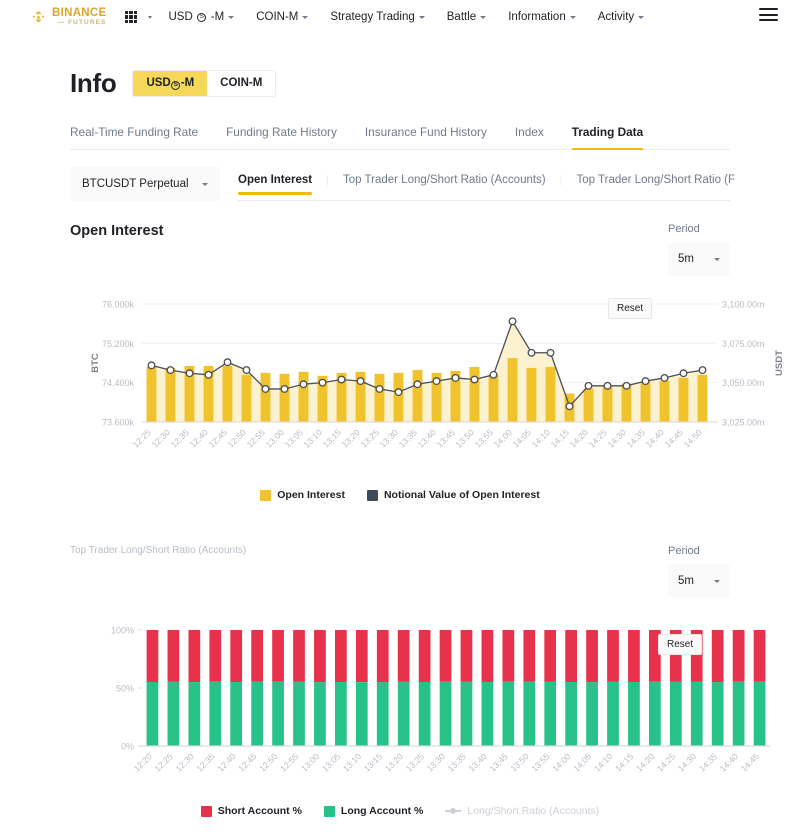  Describe the element at coordinates (537, 17) in the screenshot. I see `nav-item-label: Information` at that location.